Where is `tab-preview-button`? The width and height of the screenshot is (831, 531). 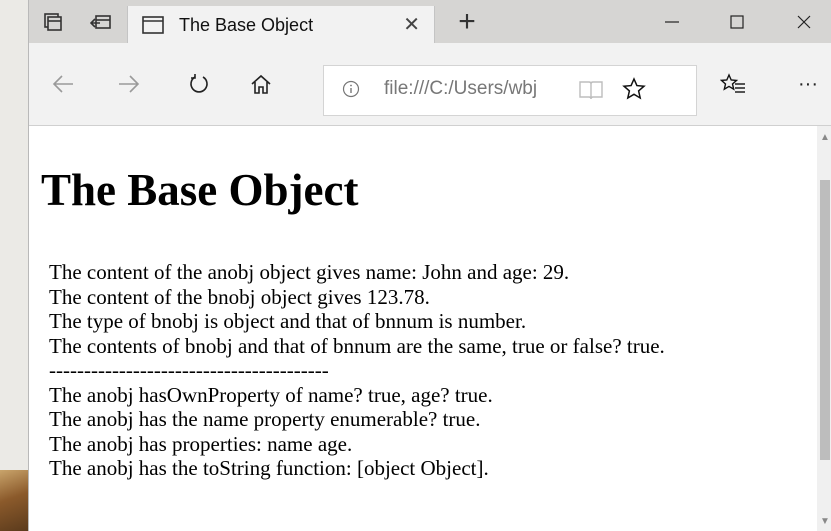
tab-preview-button is located at coordinates (53, 21).